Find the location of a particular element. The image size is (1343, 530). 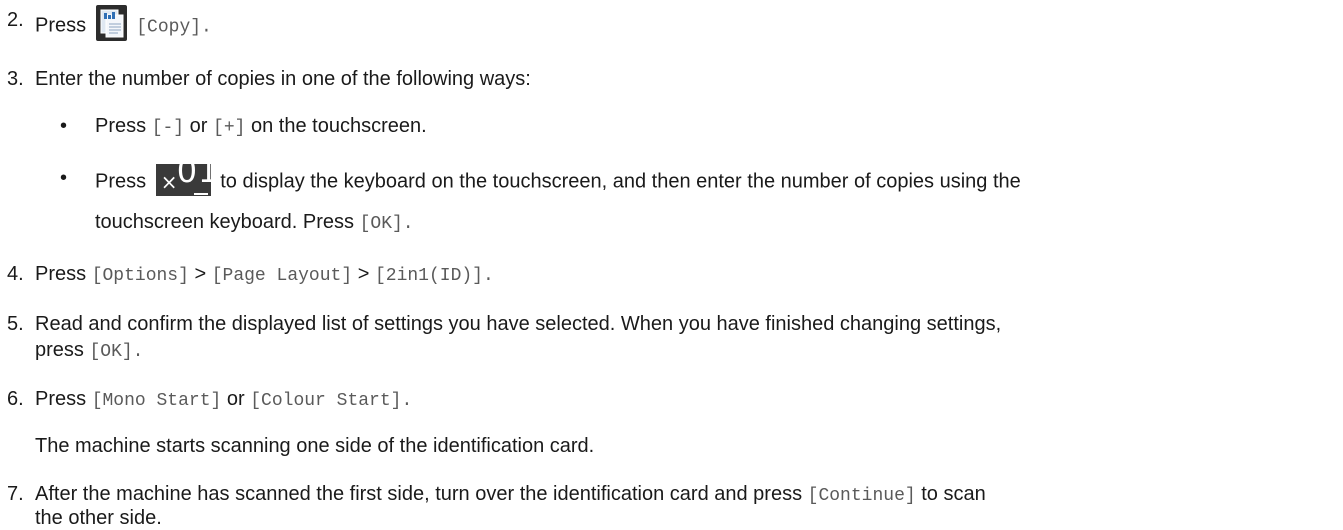

copy-document-icon is located at coordinates (111, 23).